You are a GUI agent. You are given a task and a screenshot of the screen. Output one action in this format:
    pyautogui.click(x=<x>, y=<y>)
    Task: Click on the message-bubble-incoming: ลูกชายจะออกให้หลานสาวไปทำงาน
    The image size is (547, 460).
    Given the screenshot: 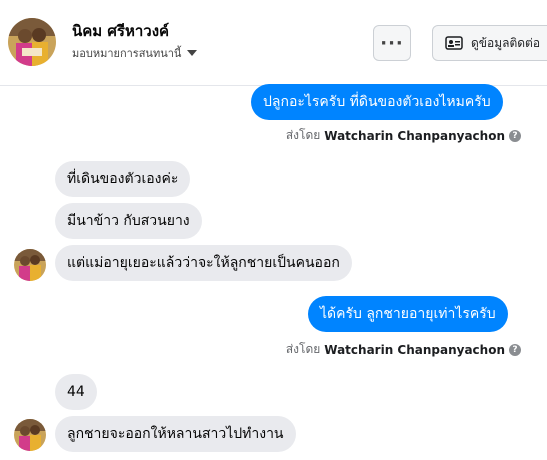 What is the action you would take?
    pyautogui.click(x=175, y=434)
    